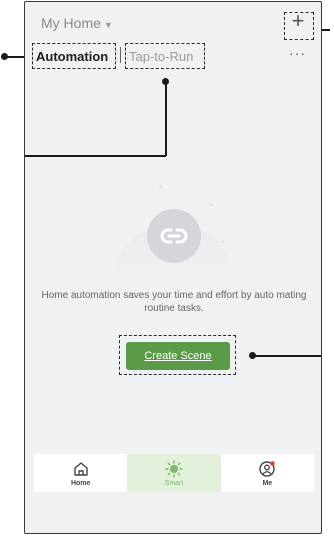 This screenshot has width=334, height=537. I want to click on nav-home-label: Home, so click(80, 483).